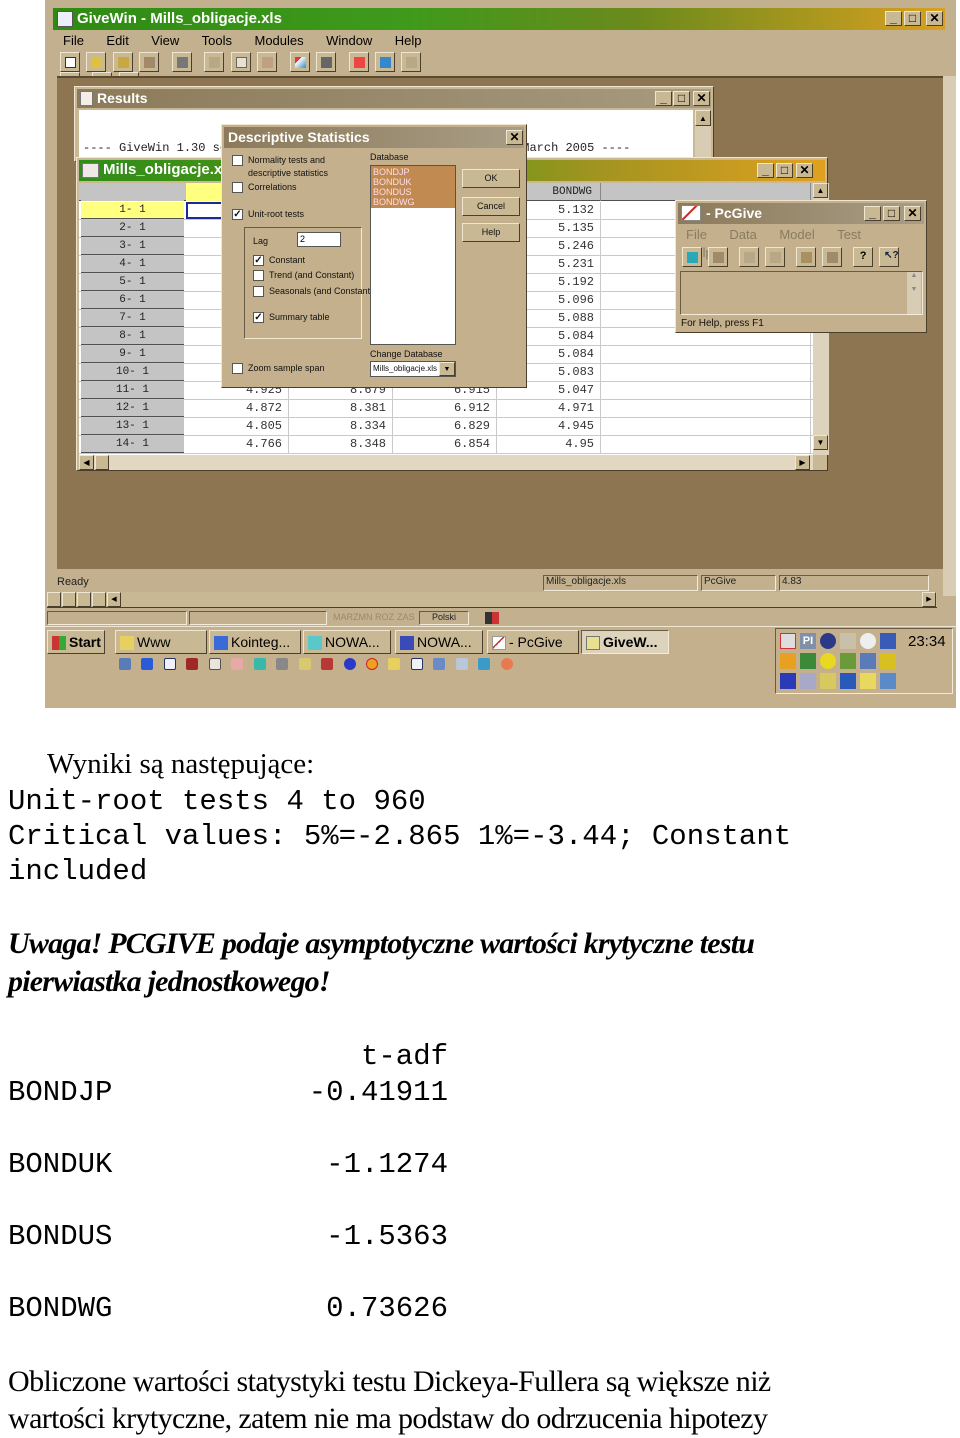  Describe the element at coordinates (132, 336) in the screenshot. I see `row-header: 8- 1` at that location.